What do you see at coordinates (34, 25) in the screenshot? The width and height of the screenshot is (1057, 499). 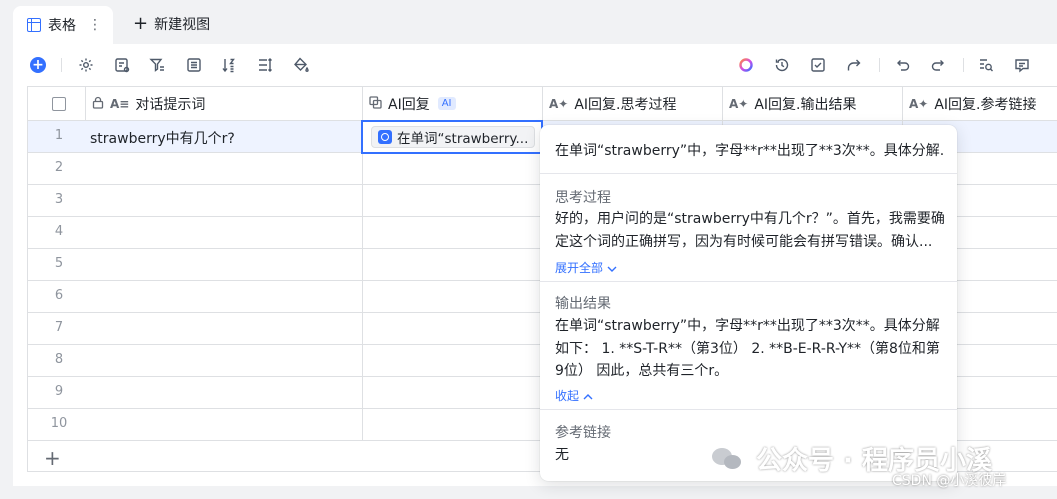 I see `table-icon` at bounding box center [34, 25].